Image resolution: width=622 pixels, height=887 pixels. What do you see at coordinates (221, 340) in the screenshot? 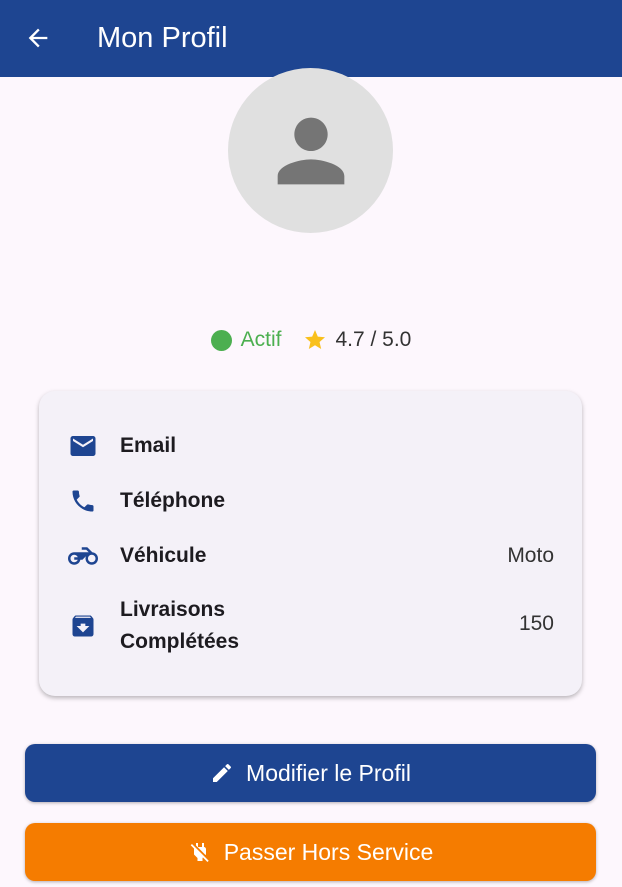
I see `status-indicator-dot` at bounding box center [221, 340].